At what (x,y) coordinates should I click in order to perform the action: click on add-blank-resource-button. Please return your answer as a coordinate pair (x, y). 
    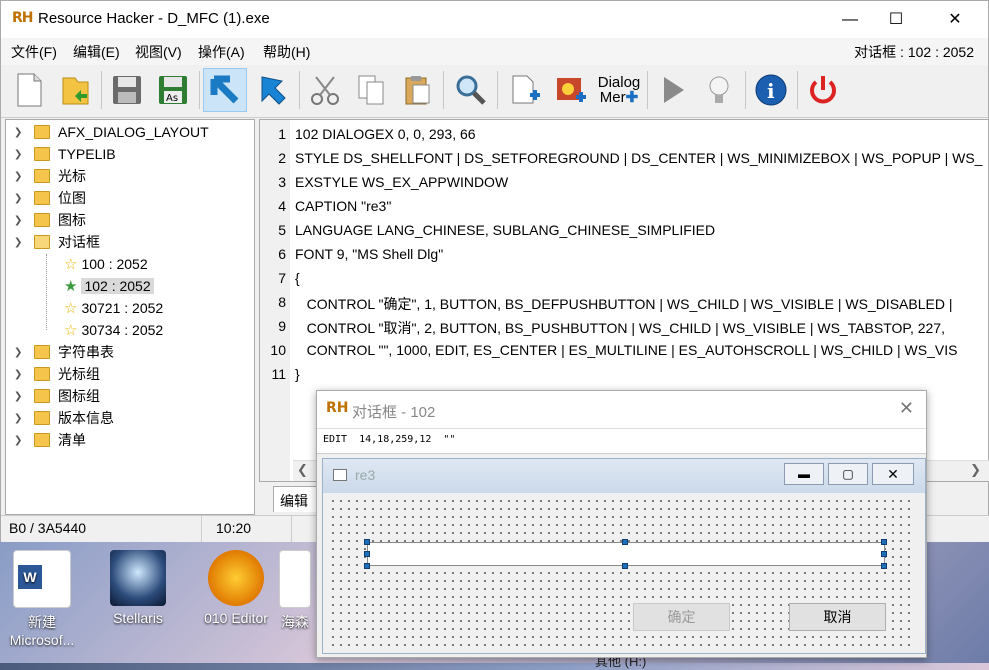
    Looking at the image, I should click on (525, 90).